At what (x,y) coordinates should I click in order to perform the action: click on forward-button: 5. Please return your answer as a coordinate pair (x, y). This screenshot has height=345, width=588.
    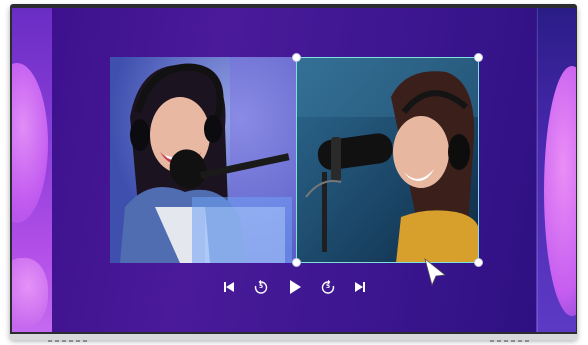
    Looking at the image, I should click on (328, 287).